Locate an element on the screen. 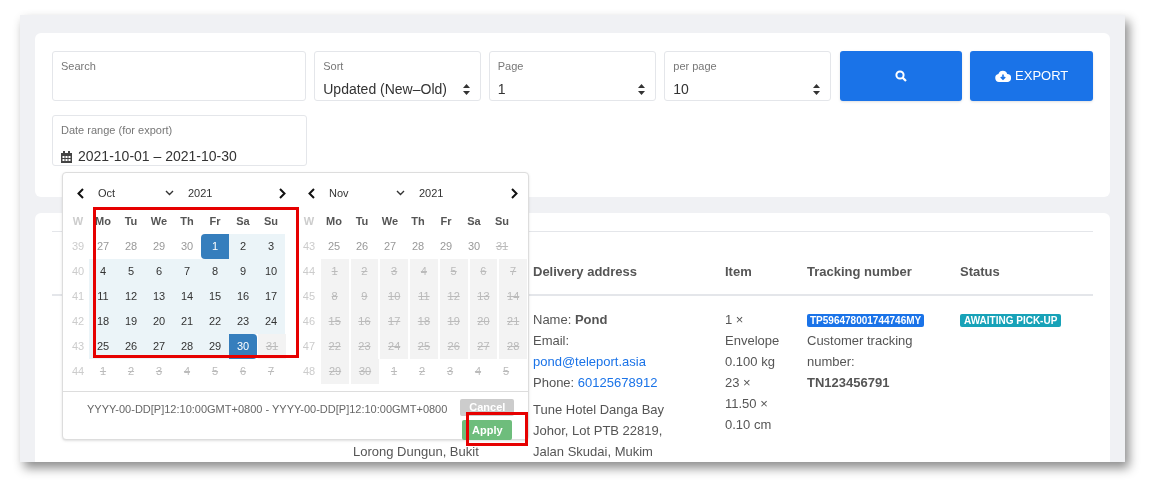 This screenshot has width=1167, height=501. weekday-header: Sa is located at coordinates (243, 222).